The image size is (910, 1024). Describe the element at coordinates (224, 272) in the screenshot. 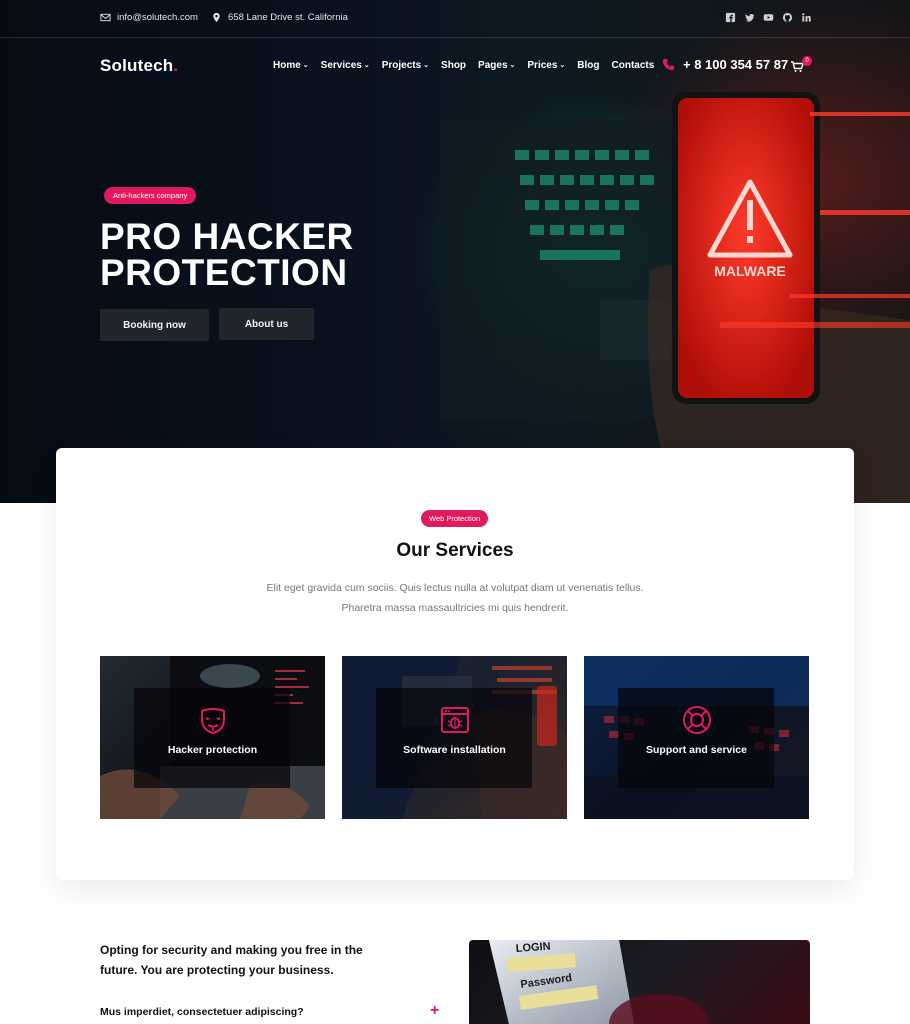

I see `hero-title-line2: PROTECTION` at that location.